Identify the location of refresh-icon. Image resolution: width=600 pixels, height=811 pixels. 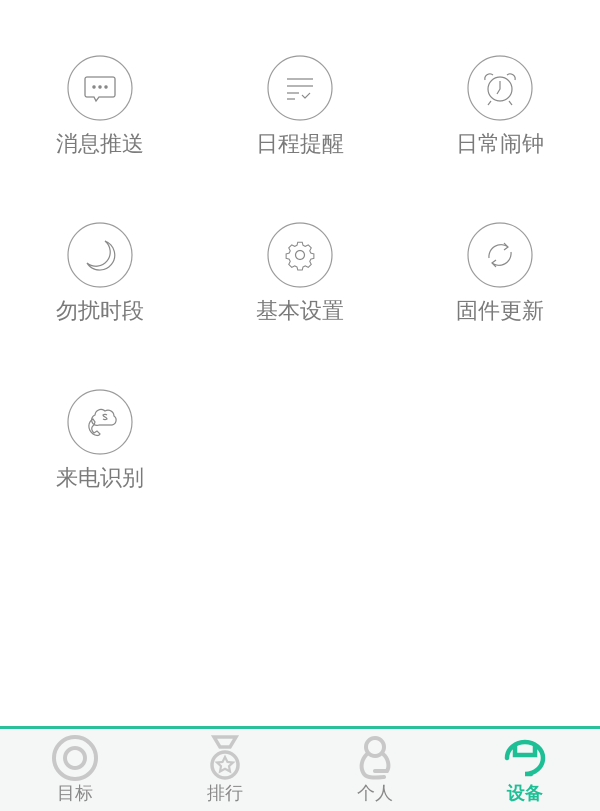
(500, 255).